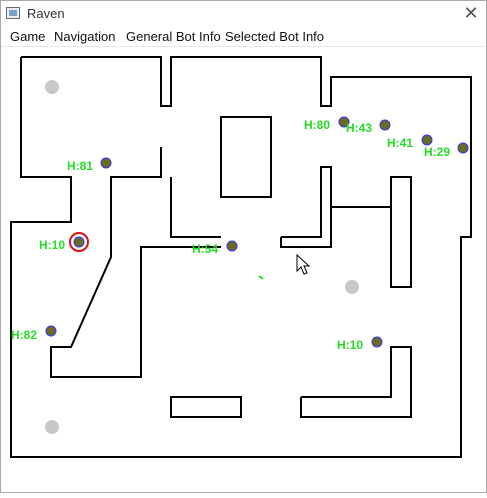  I want to click on wall-center-left, so click(195, 207).